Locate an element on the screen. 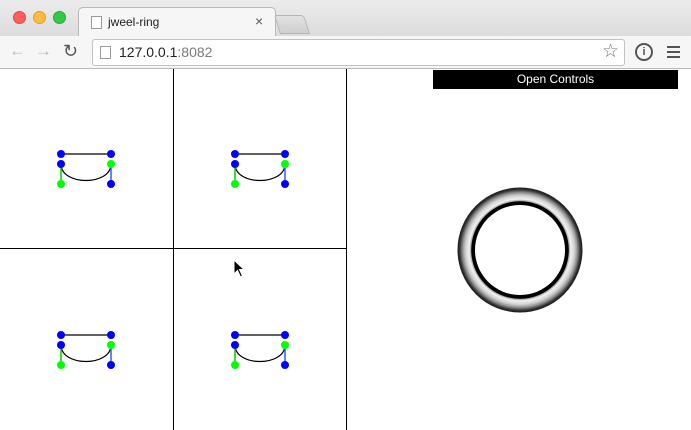  address-bar: 127.0.0.1:8082 ☆ is located at coordinates (358, 52).